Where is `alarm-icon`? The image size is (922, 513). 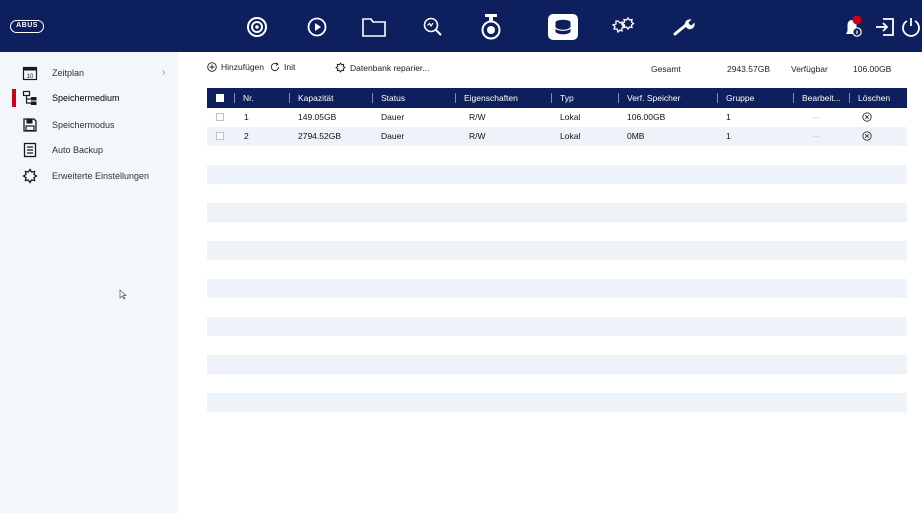
alarm-icon is located at coordinates (853, 27).